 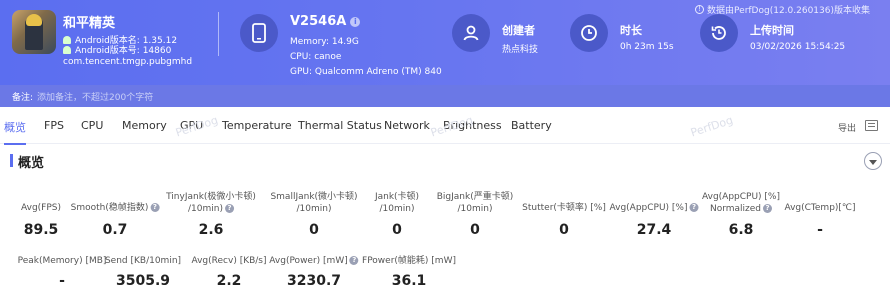 I want to click on tab-overview: 概览, so click(x=15, y=132).